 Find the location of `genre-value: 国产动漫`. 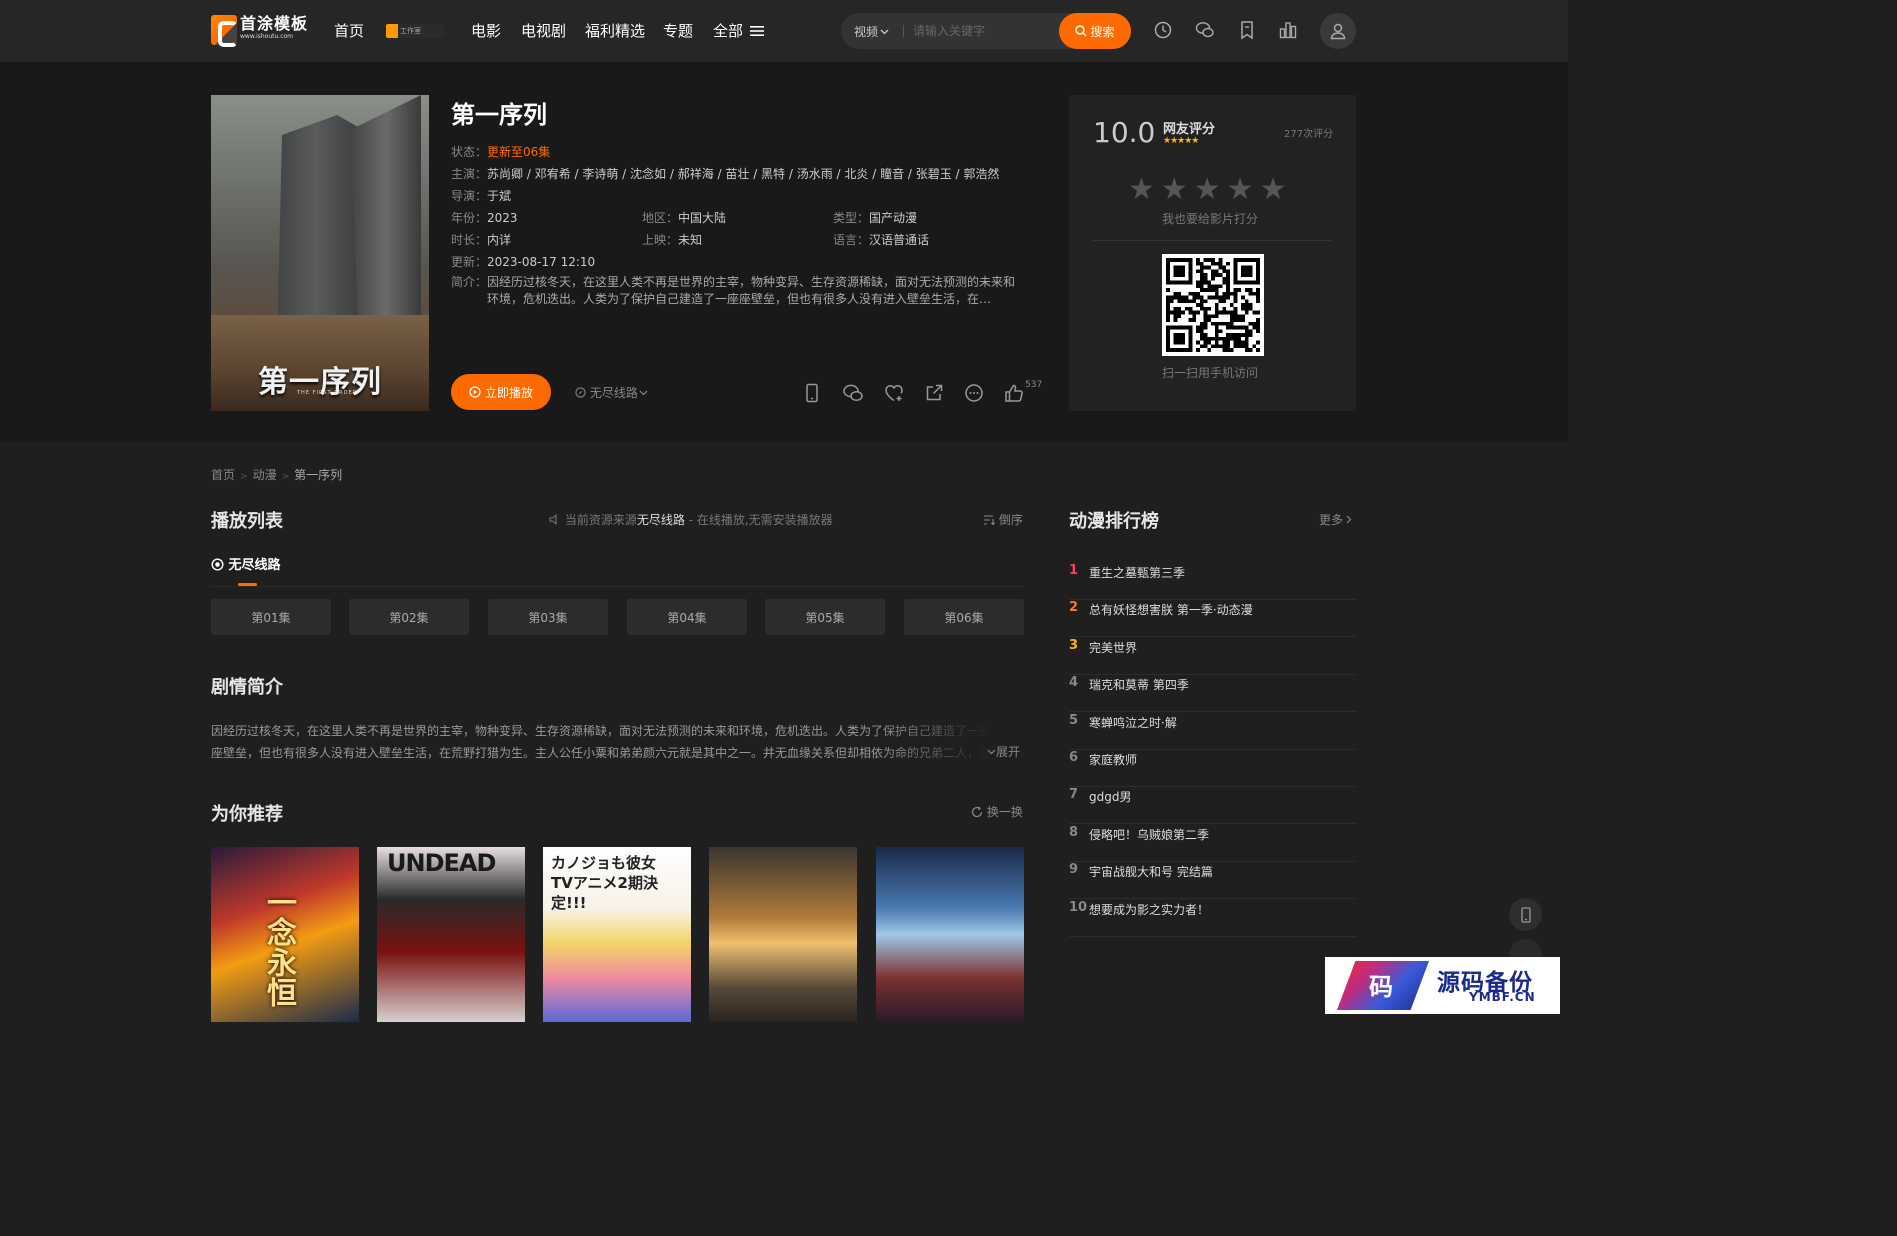

genre-value: 国产动漫 is located at coordinates (893, 218).